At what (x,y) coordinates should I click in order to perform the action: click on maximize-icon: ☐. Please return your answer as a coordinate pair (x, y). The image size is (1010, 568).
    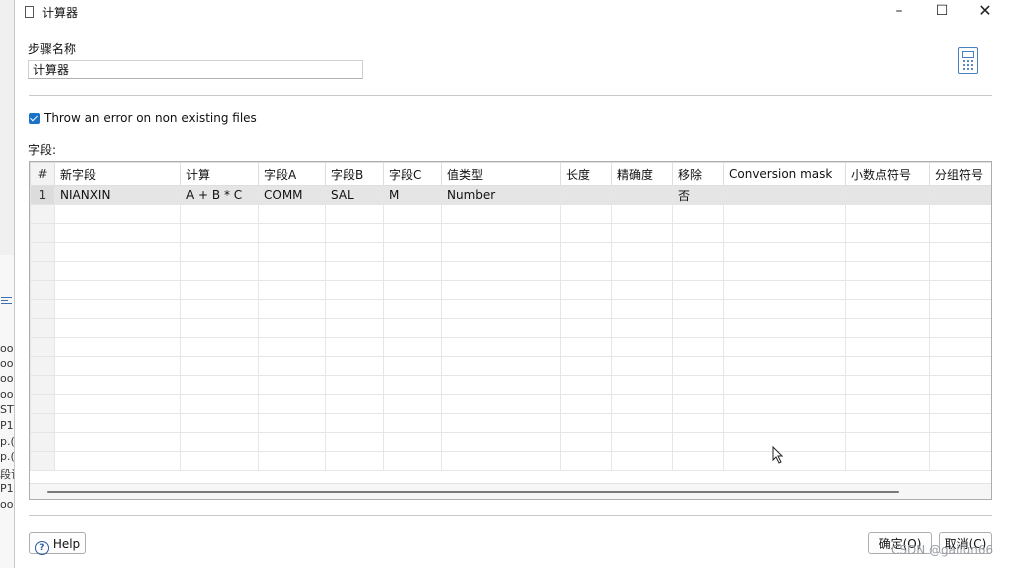
    Looking at the image, I should click on (942, 12).